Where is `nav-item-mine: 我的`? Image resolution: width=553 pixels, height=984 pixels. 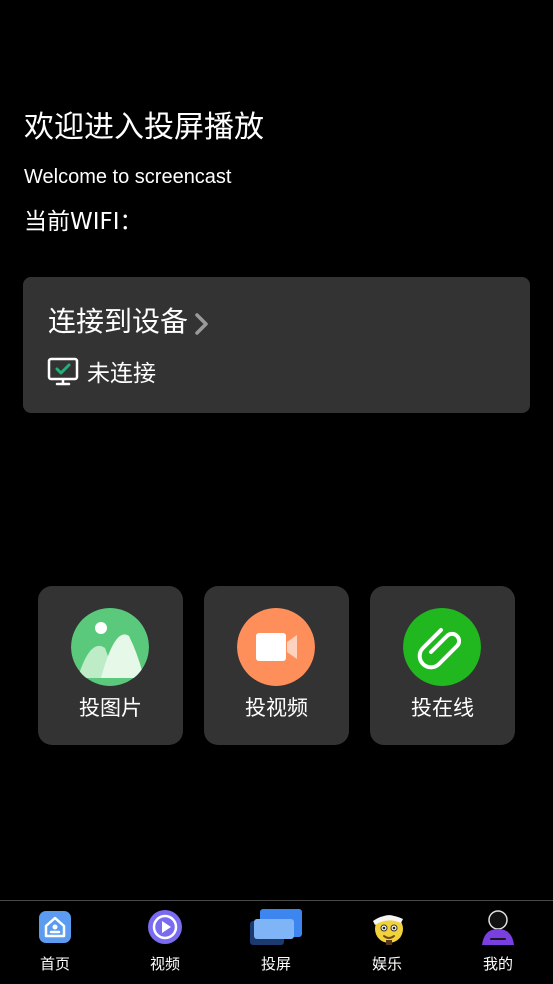 nav-item-mine: 我的 is located at coordinates (498, 942).